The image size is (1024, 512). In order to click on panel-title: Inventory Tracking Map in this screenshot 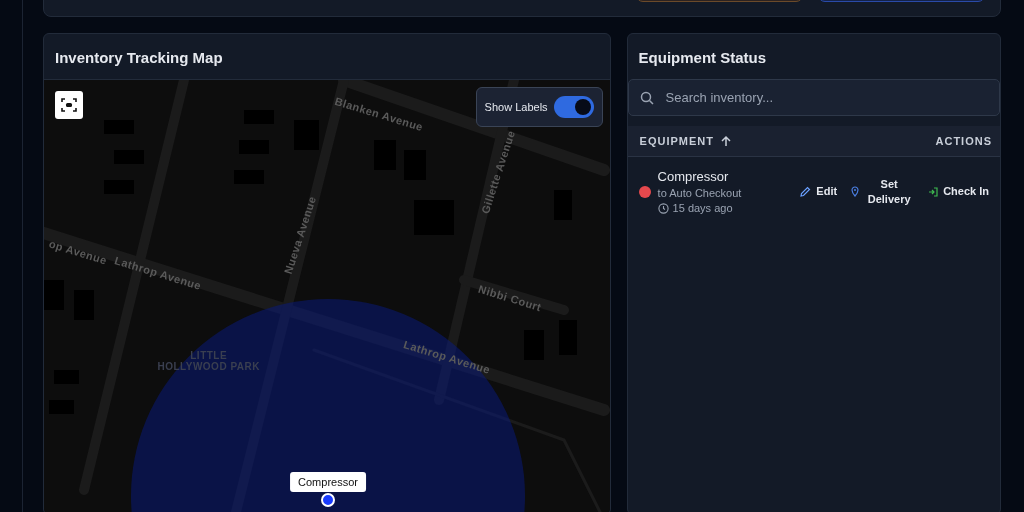, I will do `click(139, 58)`.